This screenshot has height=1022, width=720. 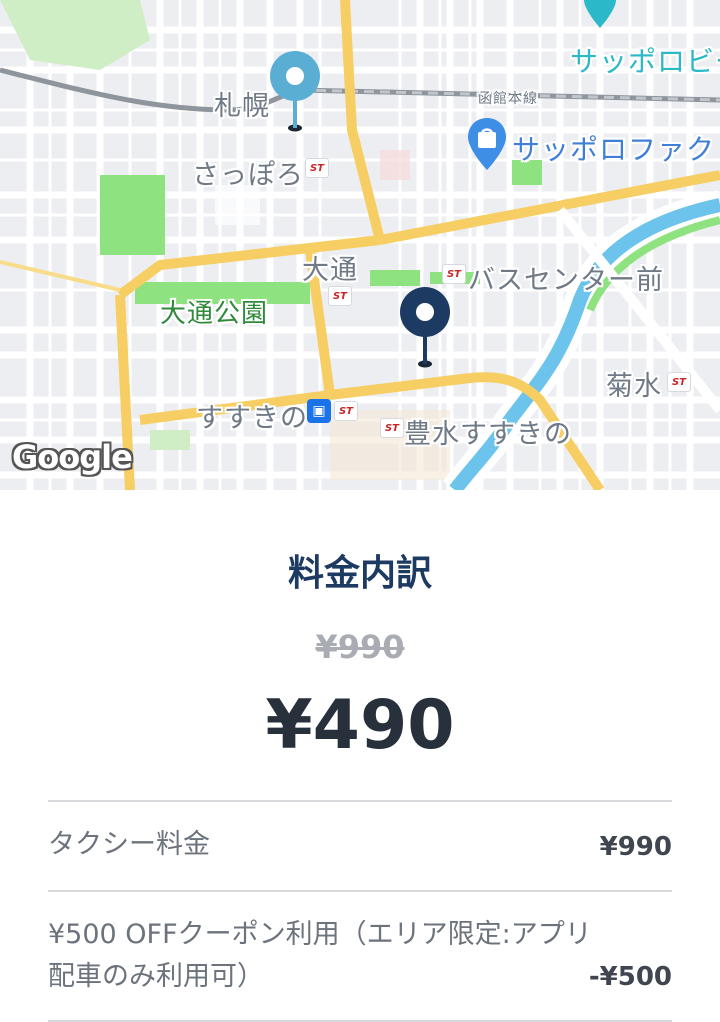 What do you see at coordinates (248, 175) in the screenshot?
I see `station-label-sapporo-kana: さっぽろ` at bounding box center [248, 175].